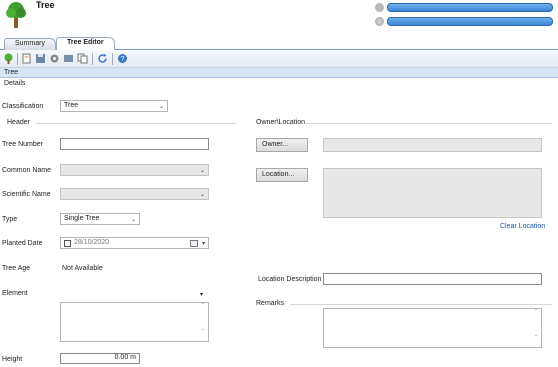 Image resolution: width=558 pixels, height=367 pixels. Describe the element at coordinates (522, 226) in the screenshot. I see `clear-location-link: Clear Location` at that location.